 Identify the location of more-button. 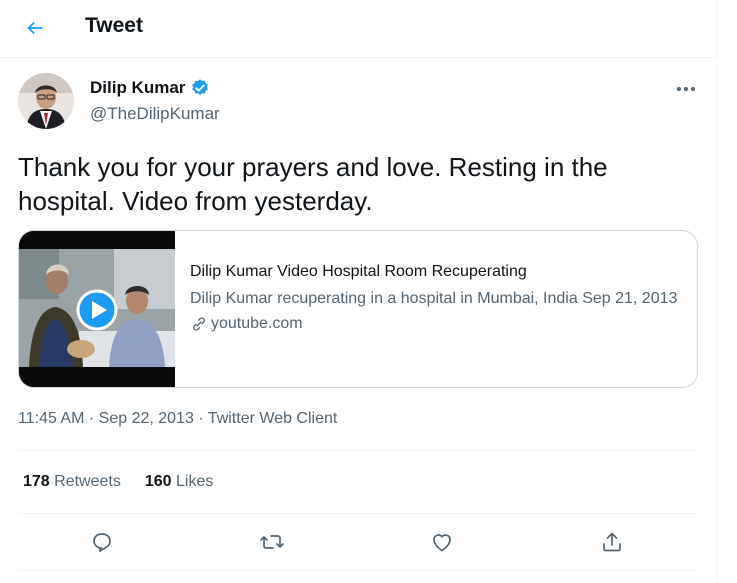
(686, 89).